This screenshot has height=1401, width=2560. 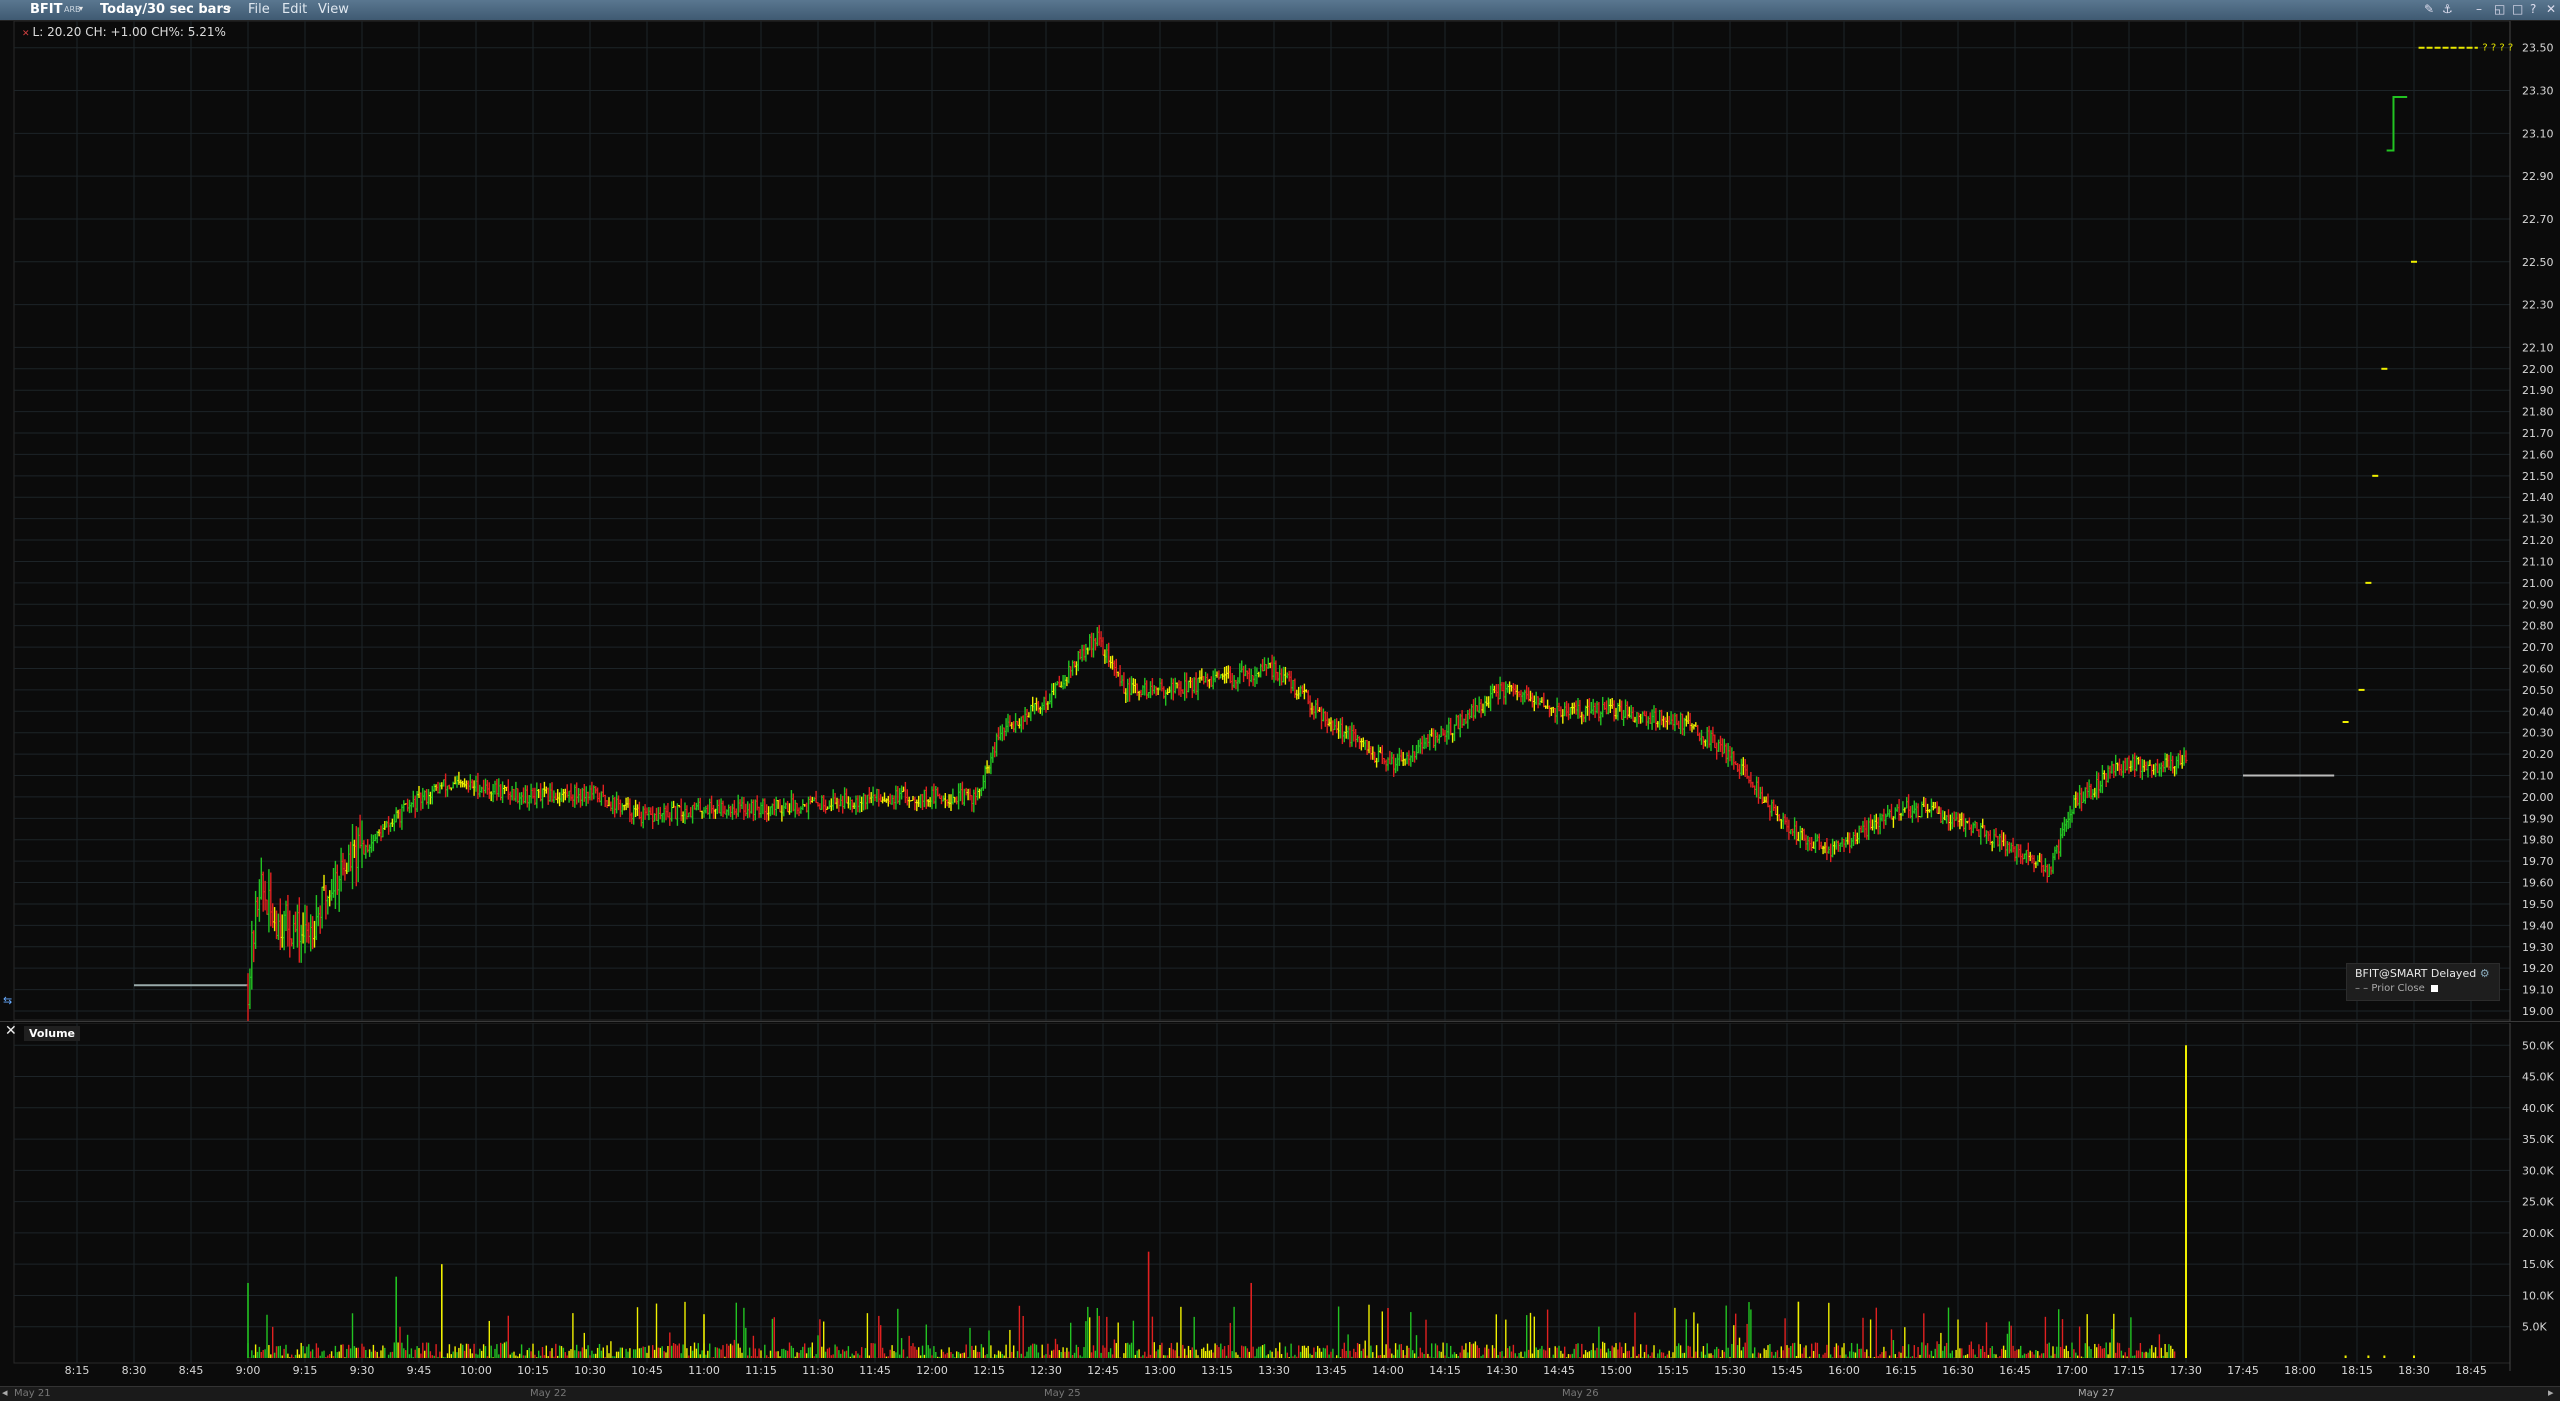 I want to click on y-tick-label: 10.0K, so click(x=2538, y=1295).